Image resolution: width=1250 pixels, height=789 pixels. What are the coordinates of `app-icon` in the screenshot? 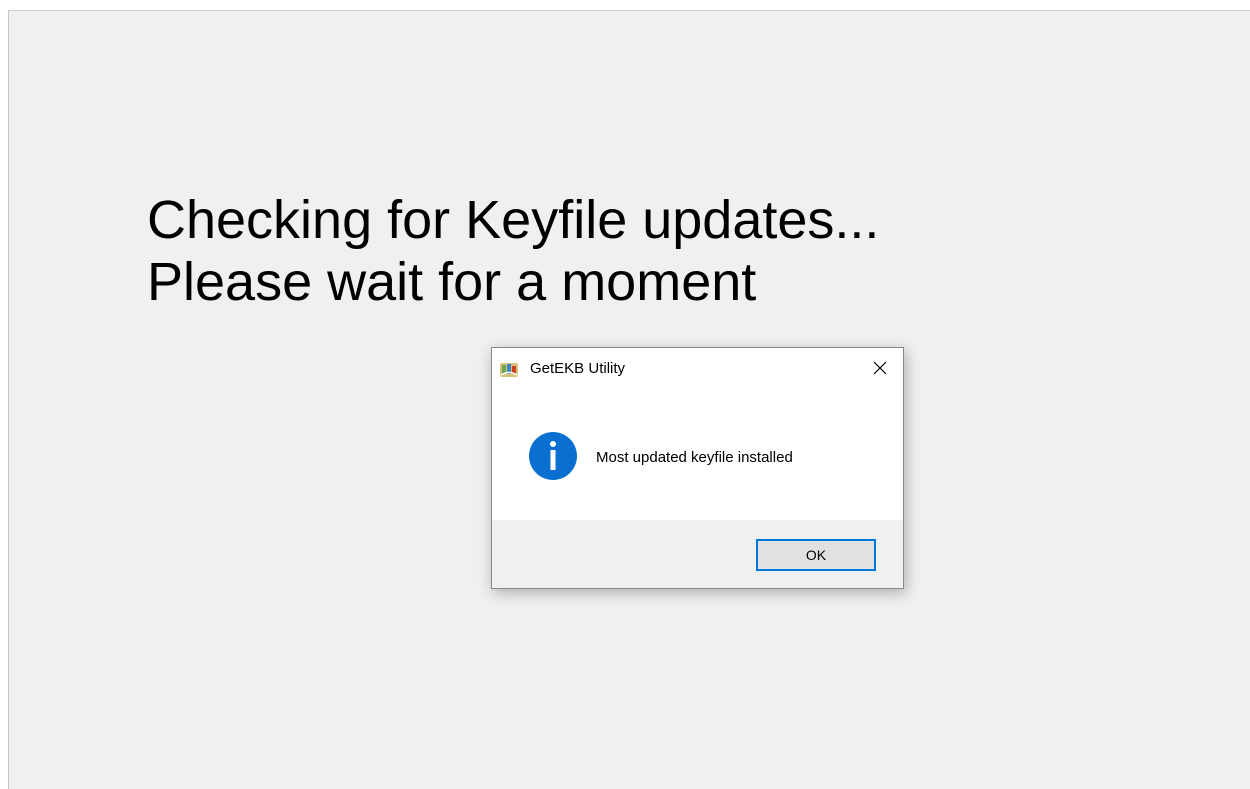 It's located at (509, 369).